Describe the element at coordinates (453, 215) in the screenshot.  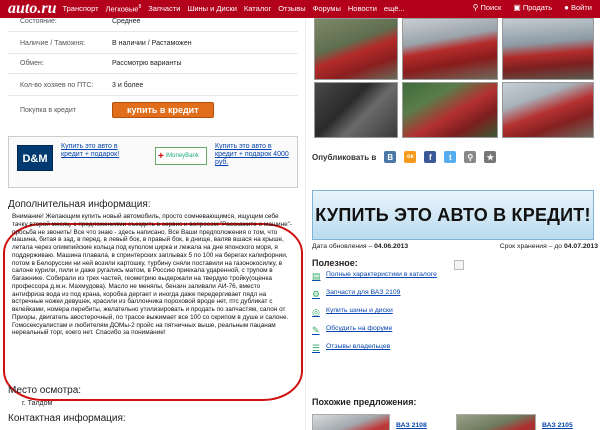
I see `buy-on-credit-banner: КУПИТЬ ЭТО АВТО В КРЕДИТ!` at that location.